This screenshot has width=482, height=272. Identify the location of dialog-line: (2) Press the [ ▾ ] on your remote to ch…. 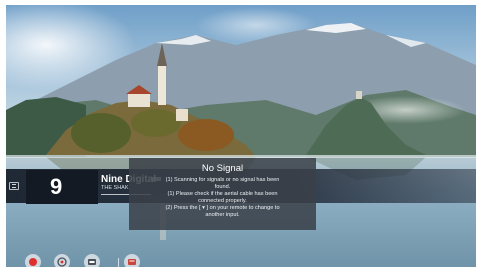
(222, 208).